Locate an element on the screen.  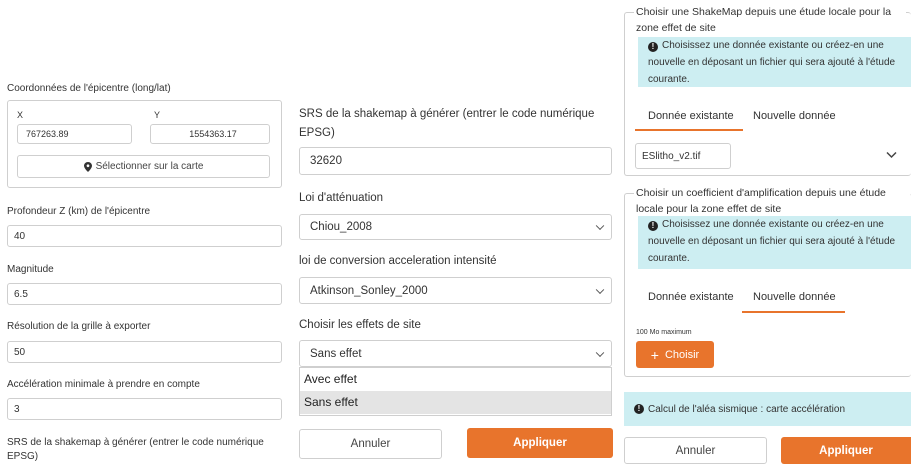
magnitude-label: Magnitude is located at coordinates (30, 269).